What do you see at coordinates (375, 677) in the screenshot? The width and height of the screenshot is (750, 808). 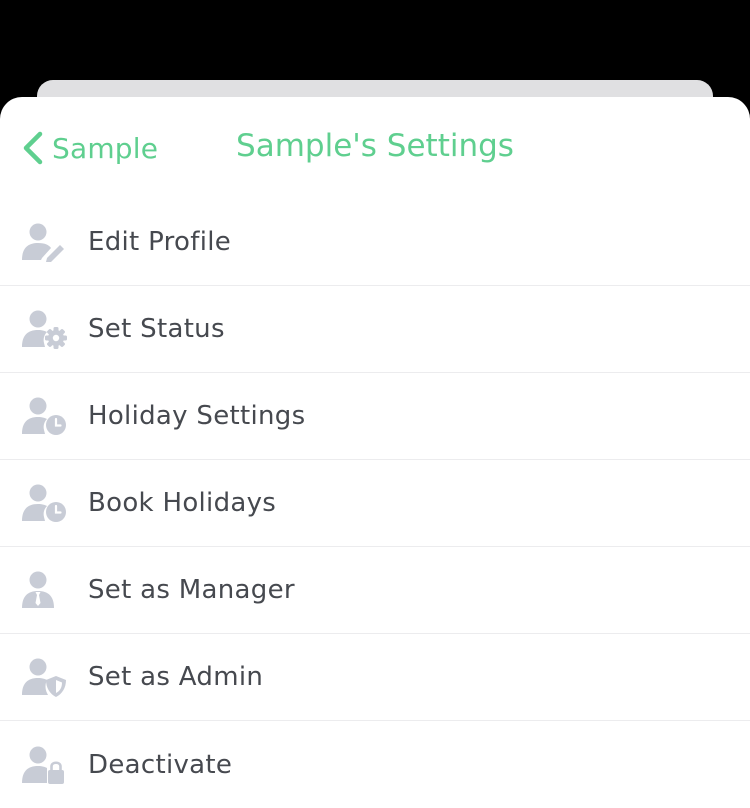 I see `menu-item-set-as-admin: Set as Admin` at bounding box center [375, 677].